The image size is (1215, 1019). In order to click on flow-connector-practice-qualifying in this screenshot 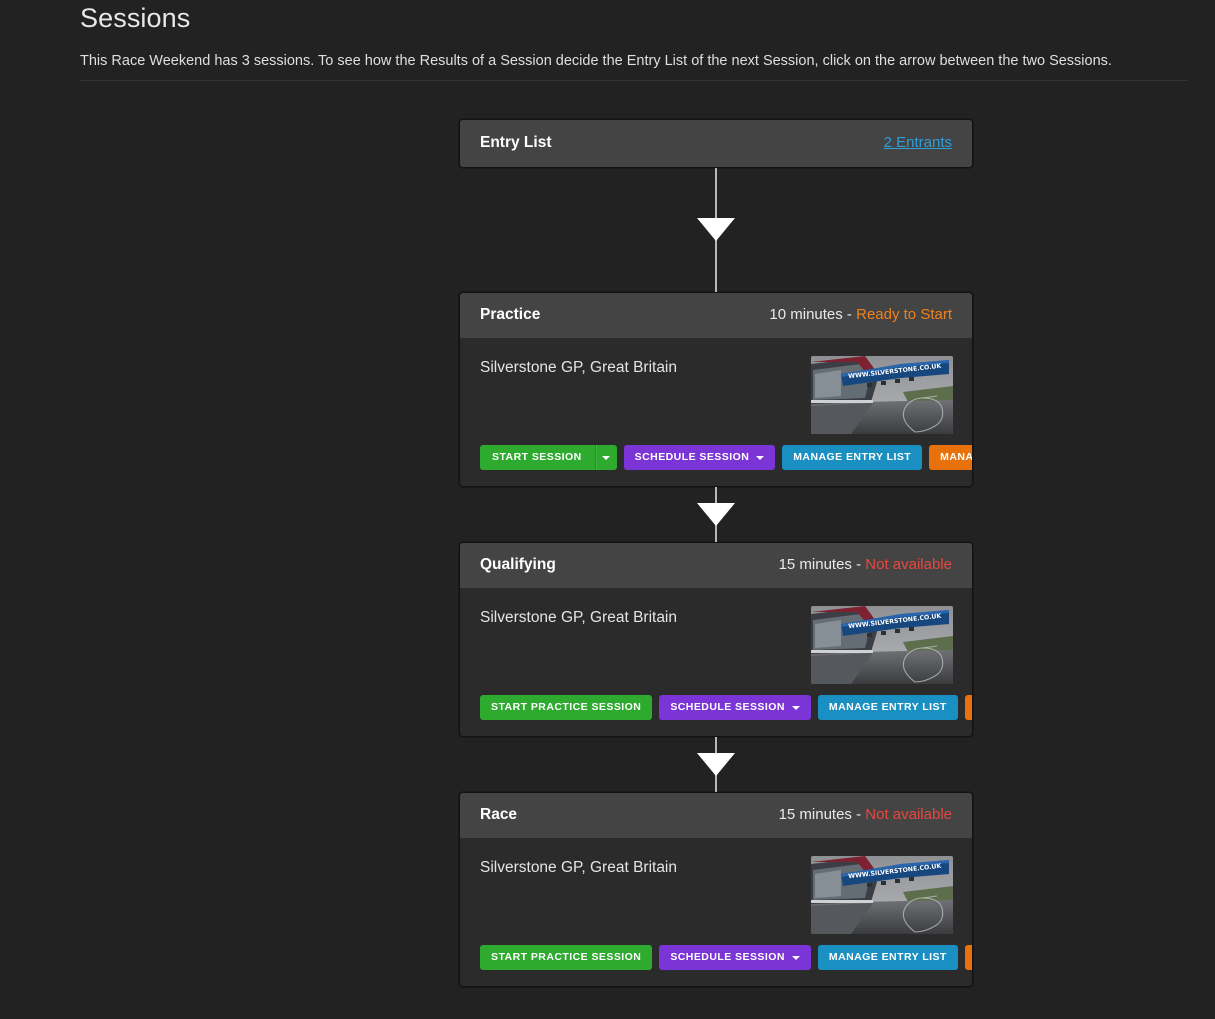, I will do `click(716, 514)`.